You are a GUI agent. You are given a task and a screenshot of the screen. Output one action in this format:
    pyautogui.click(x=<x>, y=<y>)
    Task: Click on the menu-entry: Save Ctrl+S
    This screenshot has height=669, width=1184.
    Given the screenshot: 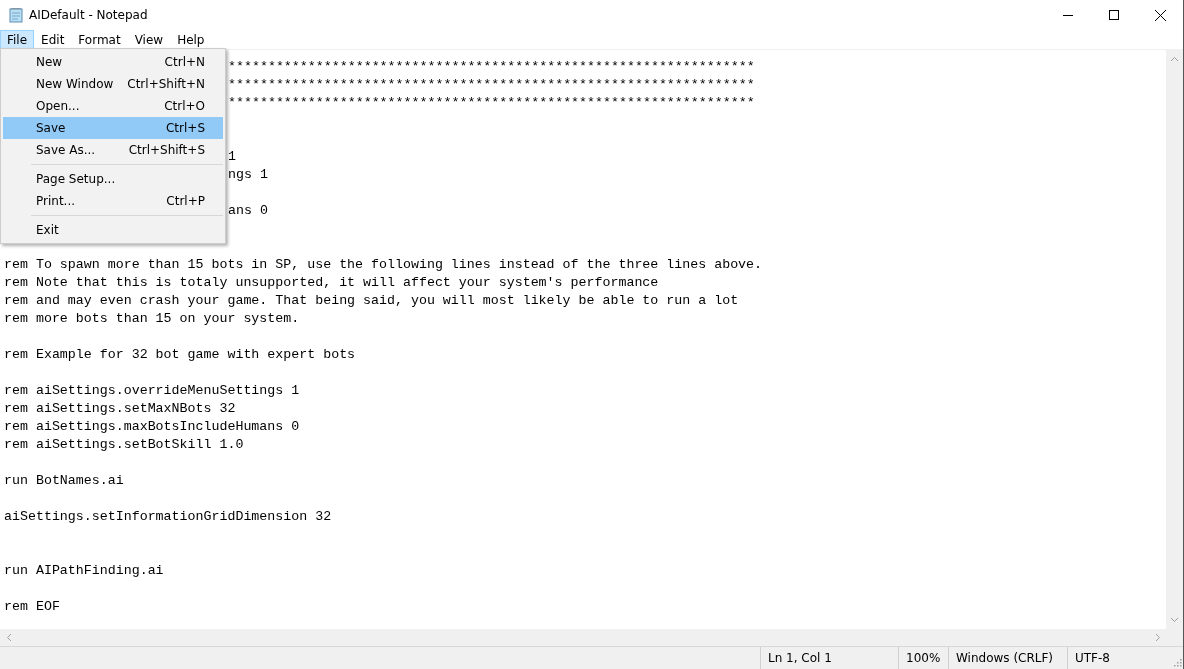 What is the action you would take?
    pyautogui.click(x=113, y=128)
    